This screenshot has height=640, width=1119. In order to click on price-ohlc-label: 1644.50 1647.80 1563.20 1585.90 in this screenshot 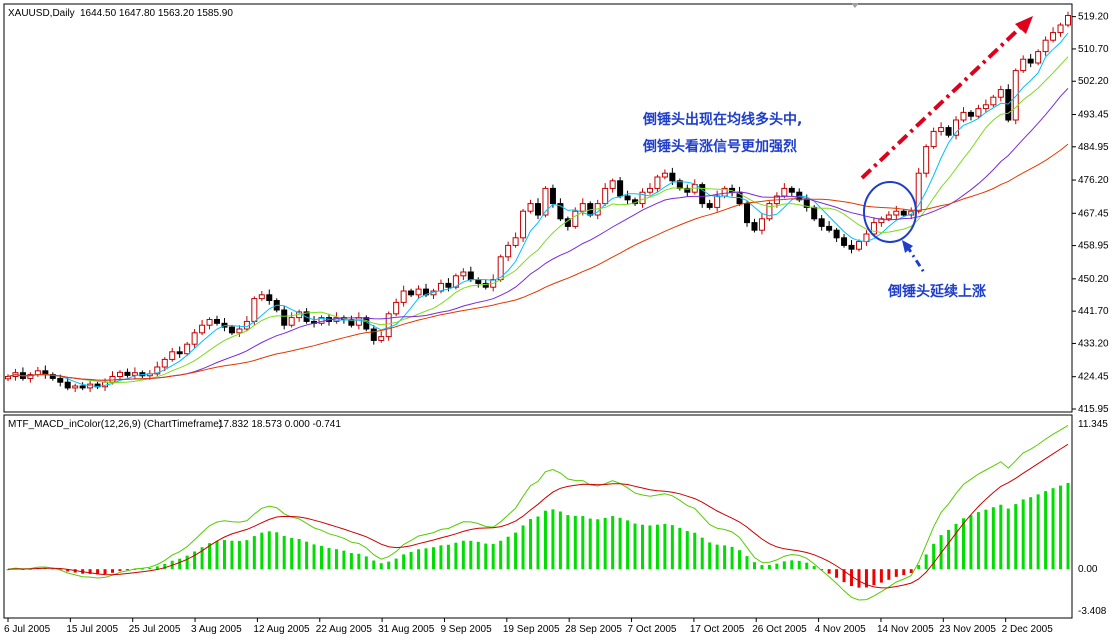, I will do `click(156, 13)`.